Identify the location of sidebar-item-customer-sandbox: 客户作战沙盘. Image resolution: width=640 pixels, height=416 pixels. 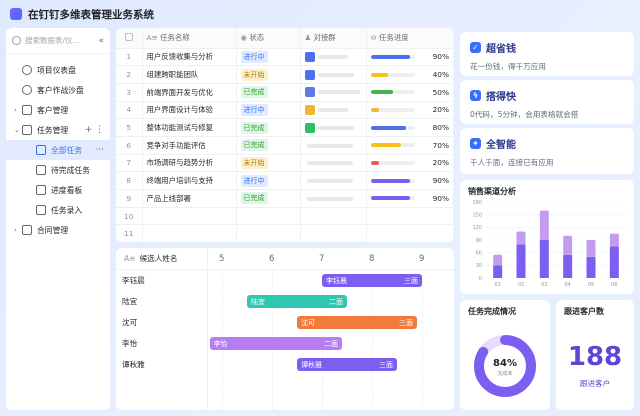
(58, 90).